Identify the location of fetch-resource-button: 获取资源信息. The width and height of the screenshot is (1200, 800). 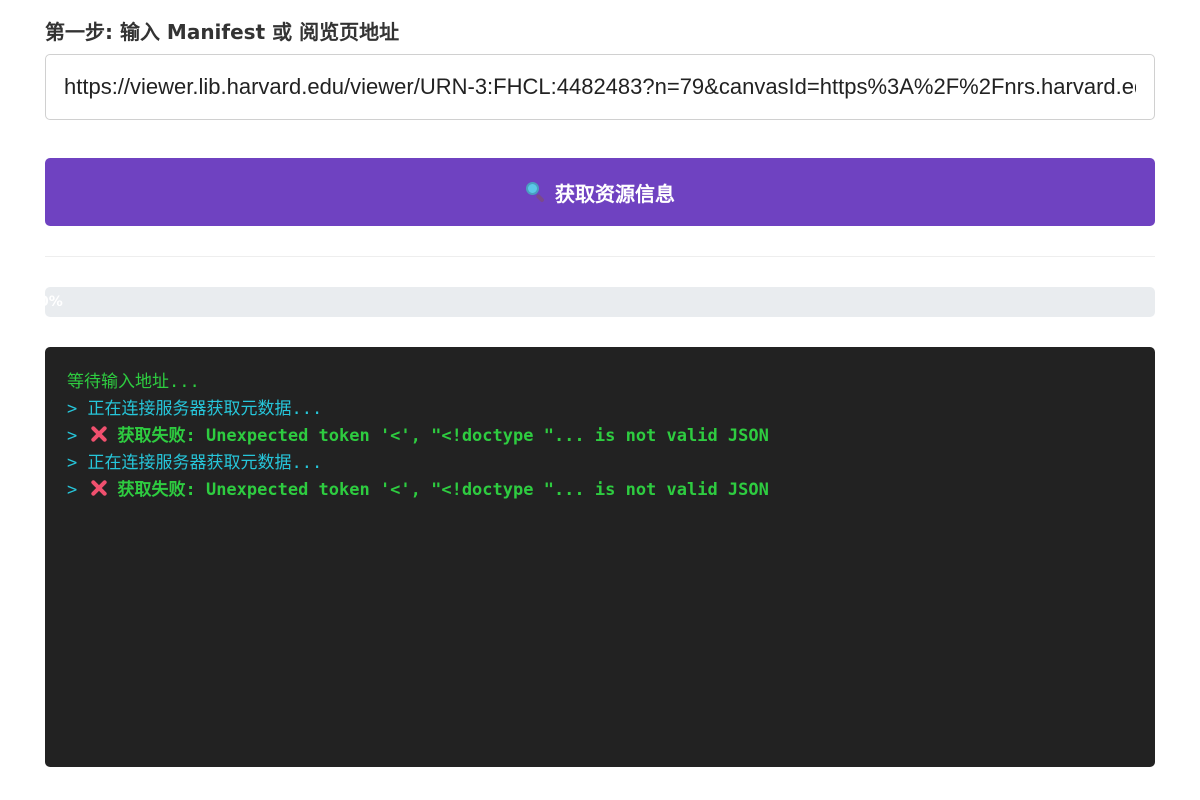
(600, 192).